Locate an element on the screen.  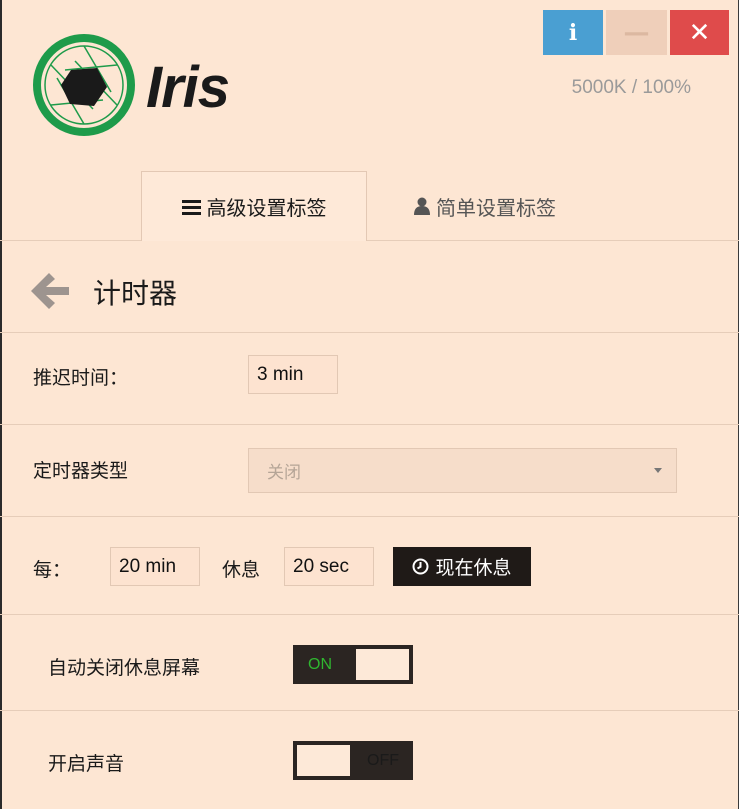
toggle-state: OFF is located at coordinates (383, 760).